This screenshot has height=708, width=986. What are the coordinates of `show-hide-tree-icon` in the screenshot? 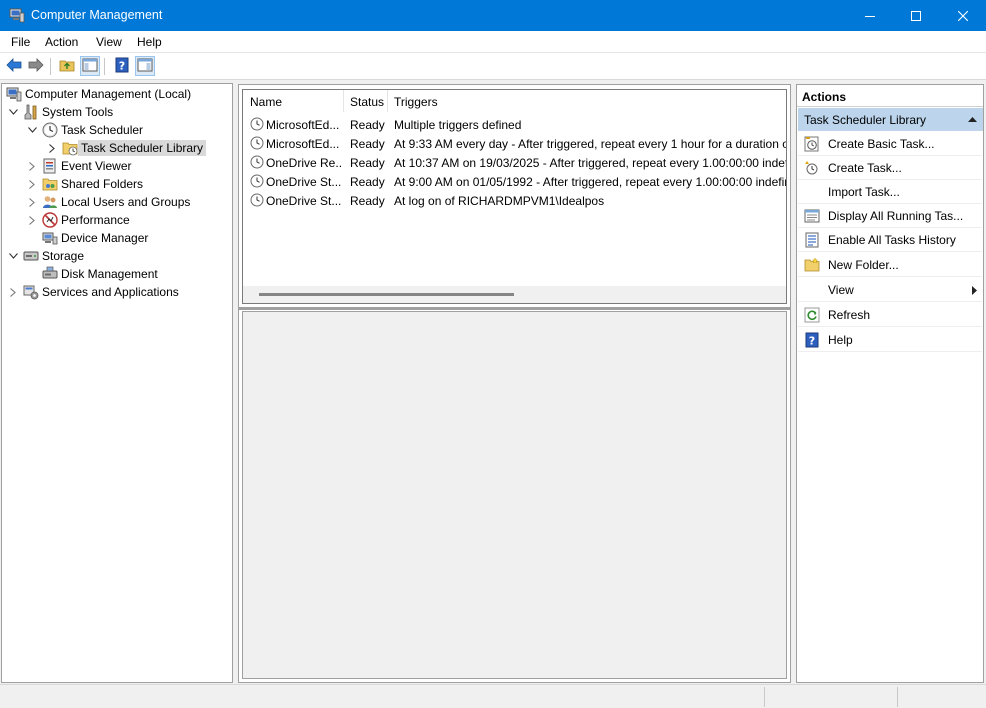 It's located at (90, 66).